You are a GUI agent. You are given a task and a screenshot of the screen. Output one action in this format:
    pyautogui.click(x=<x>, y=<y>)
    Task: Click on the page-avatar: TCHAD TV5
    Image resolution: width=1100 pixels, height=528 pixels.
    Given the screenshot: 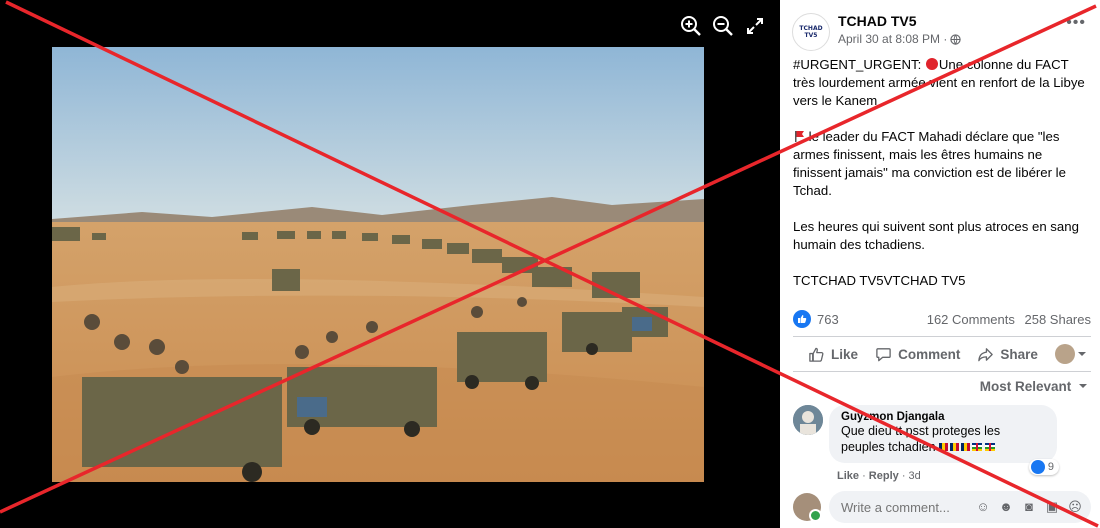 What is the action you would take?
    pyautogui.click(x=811, y=32)
    